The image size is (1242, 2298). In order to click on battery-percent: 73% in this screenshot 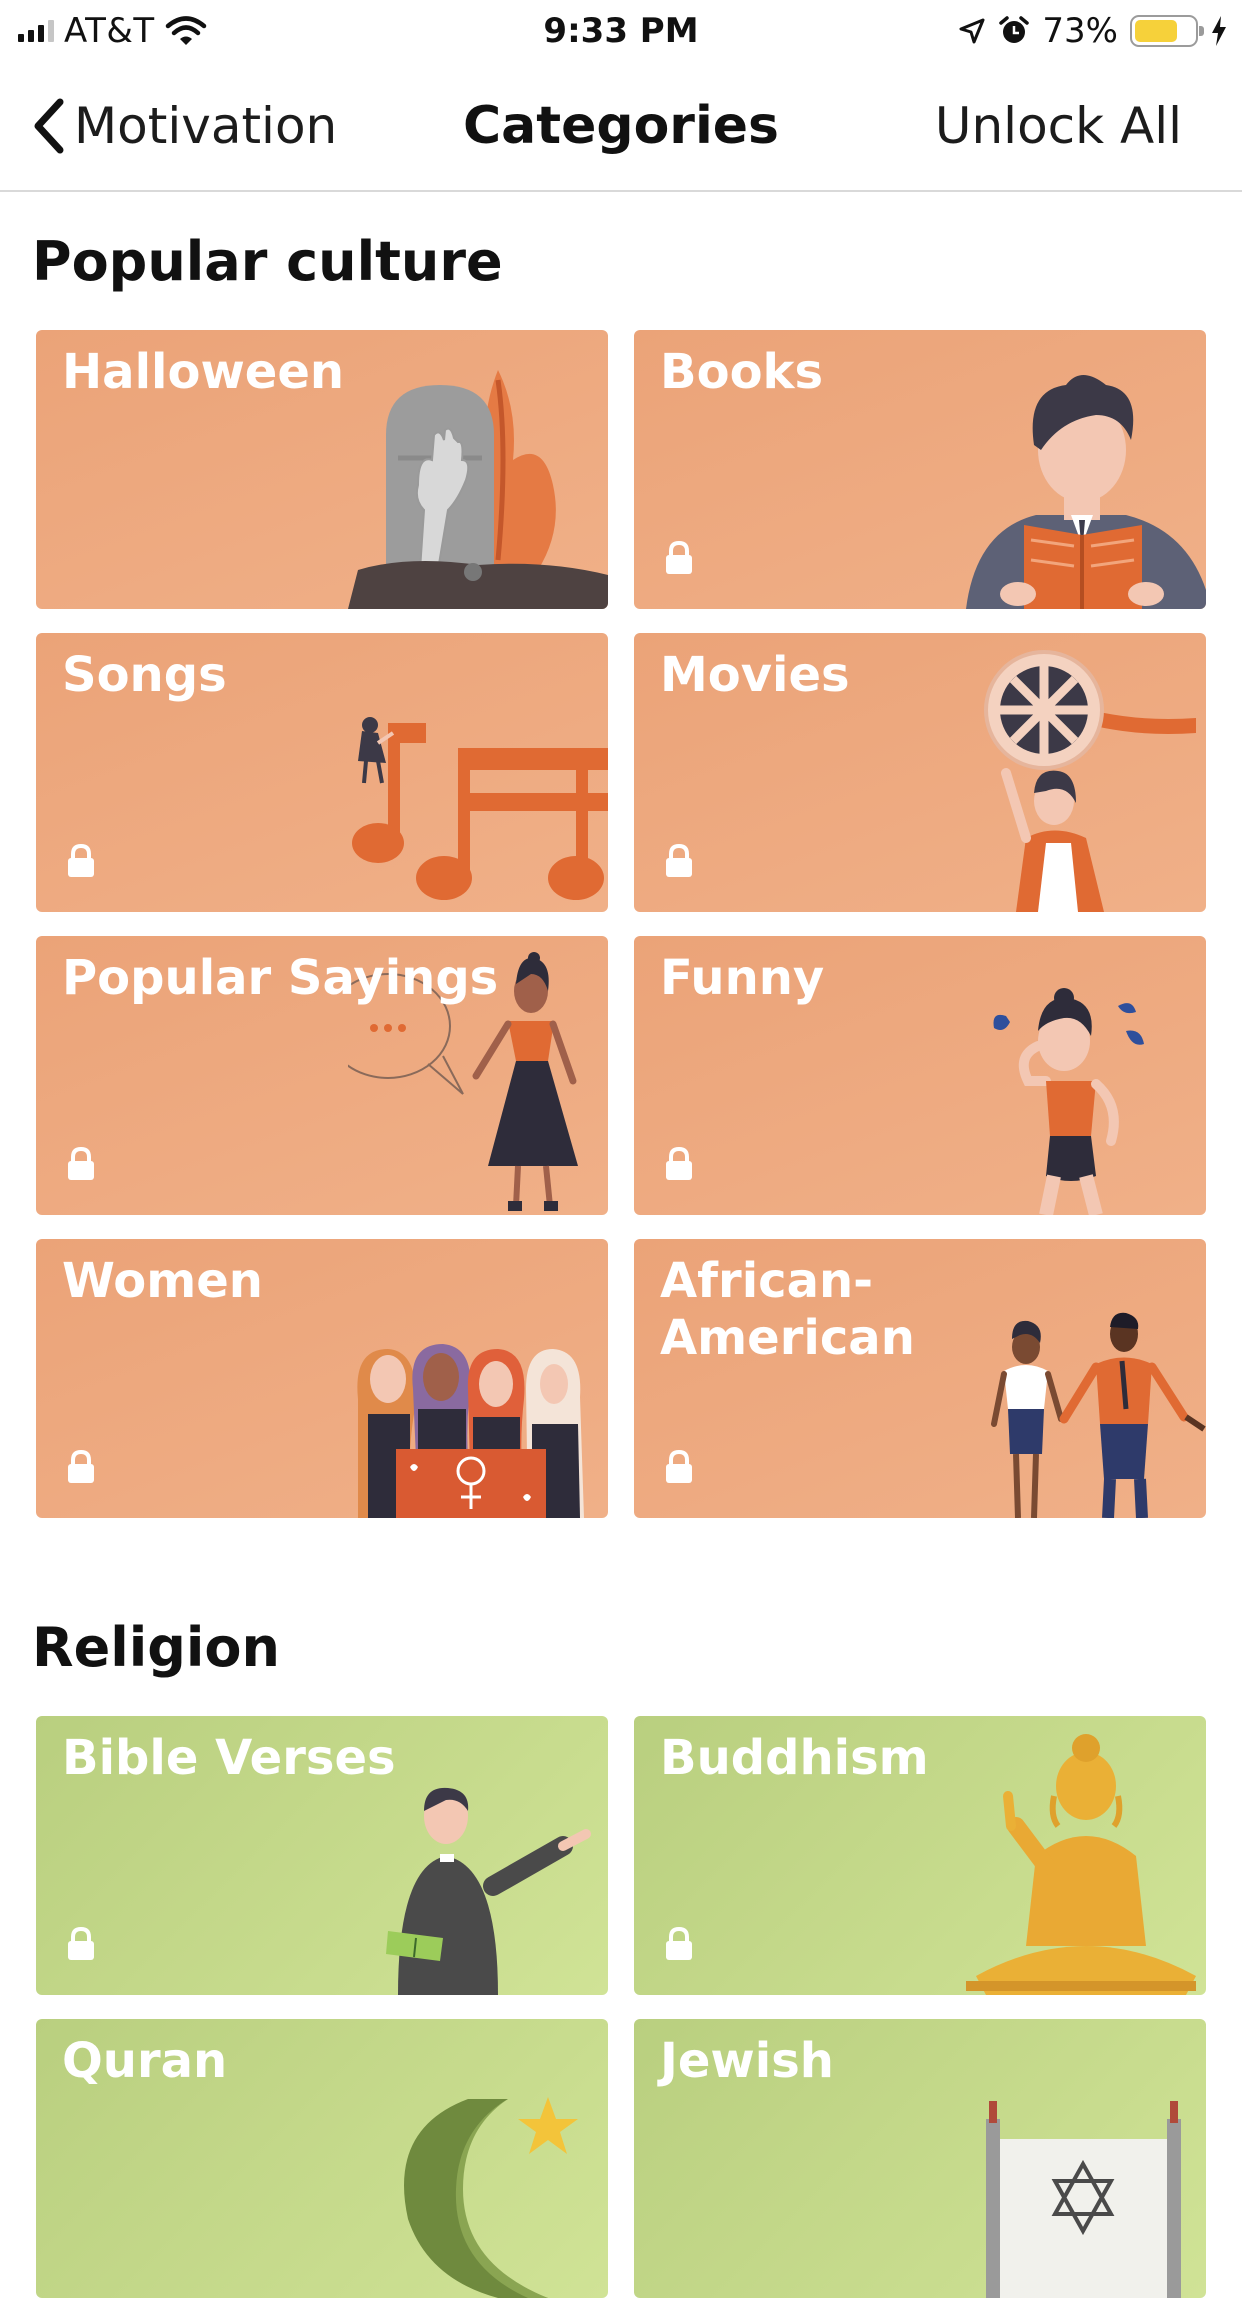, I will do `click(1080, 31)`.